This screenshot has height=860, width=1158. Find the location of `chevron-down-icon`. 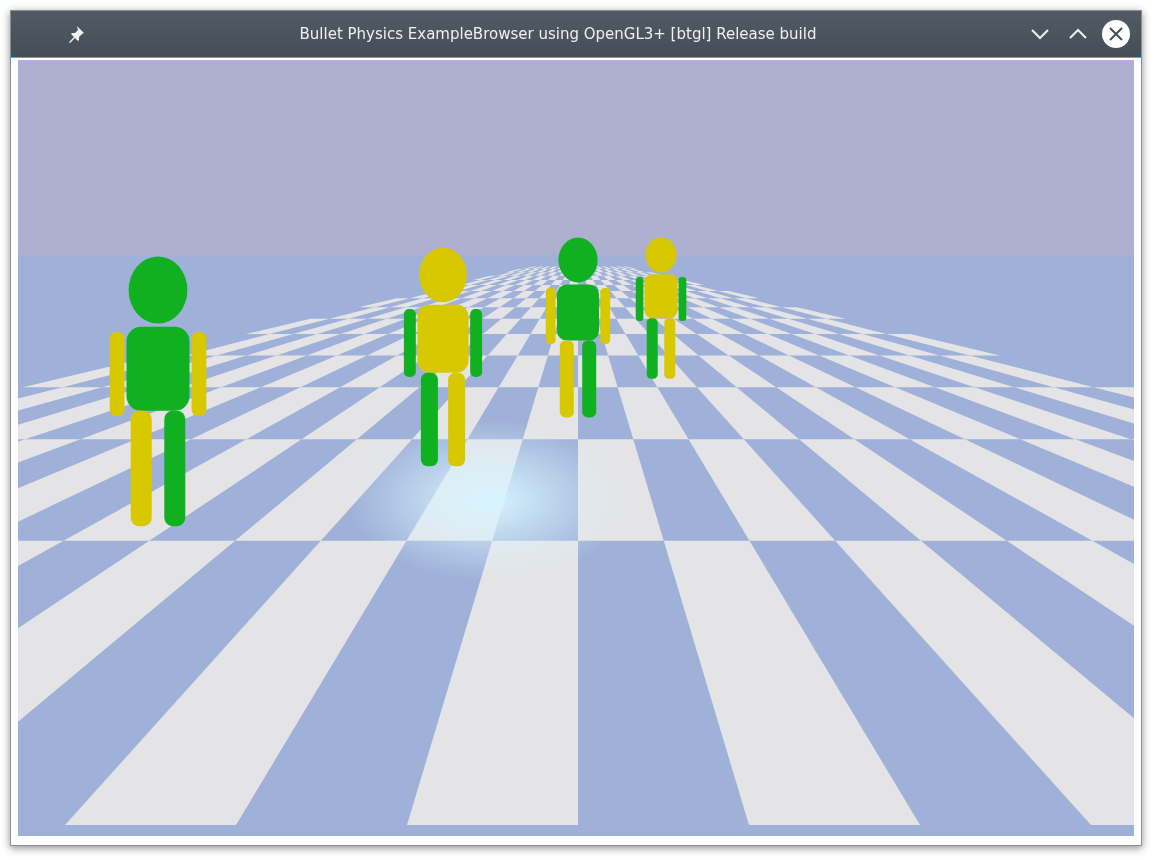

chevron-down-icon is located at coordinates (1040, 34).